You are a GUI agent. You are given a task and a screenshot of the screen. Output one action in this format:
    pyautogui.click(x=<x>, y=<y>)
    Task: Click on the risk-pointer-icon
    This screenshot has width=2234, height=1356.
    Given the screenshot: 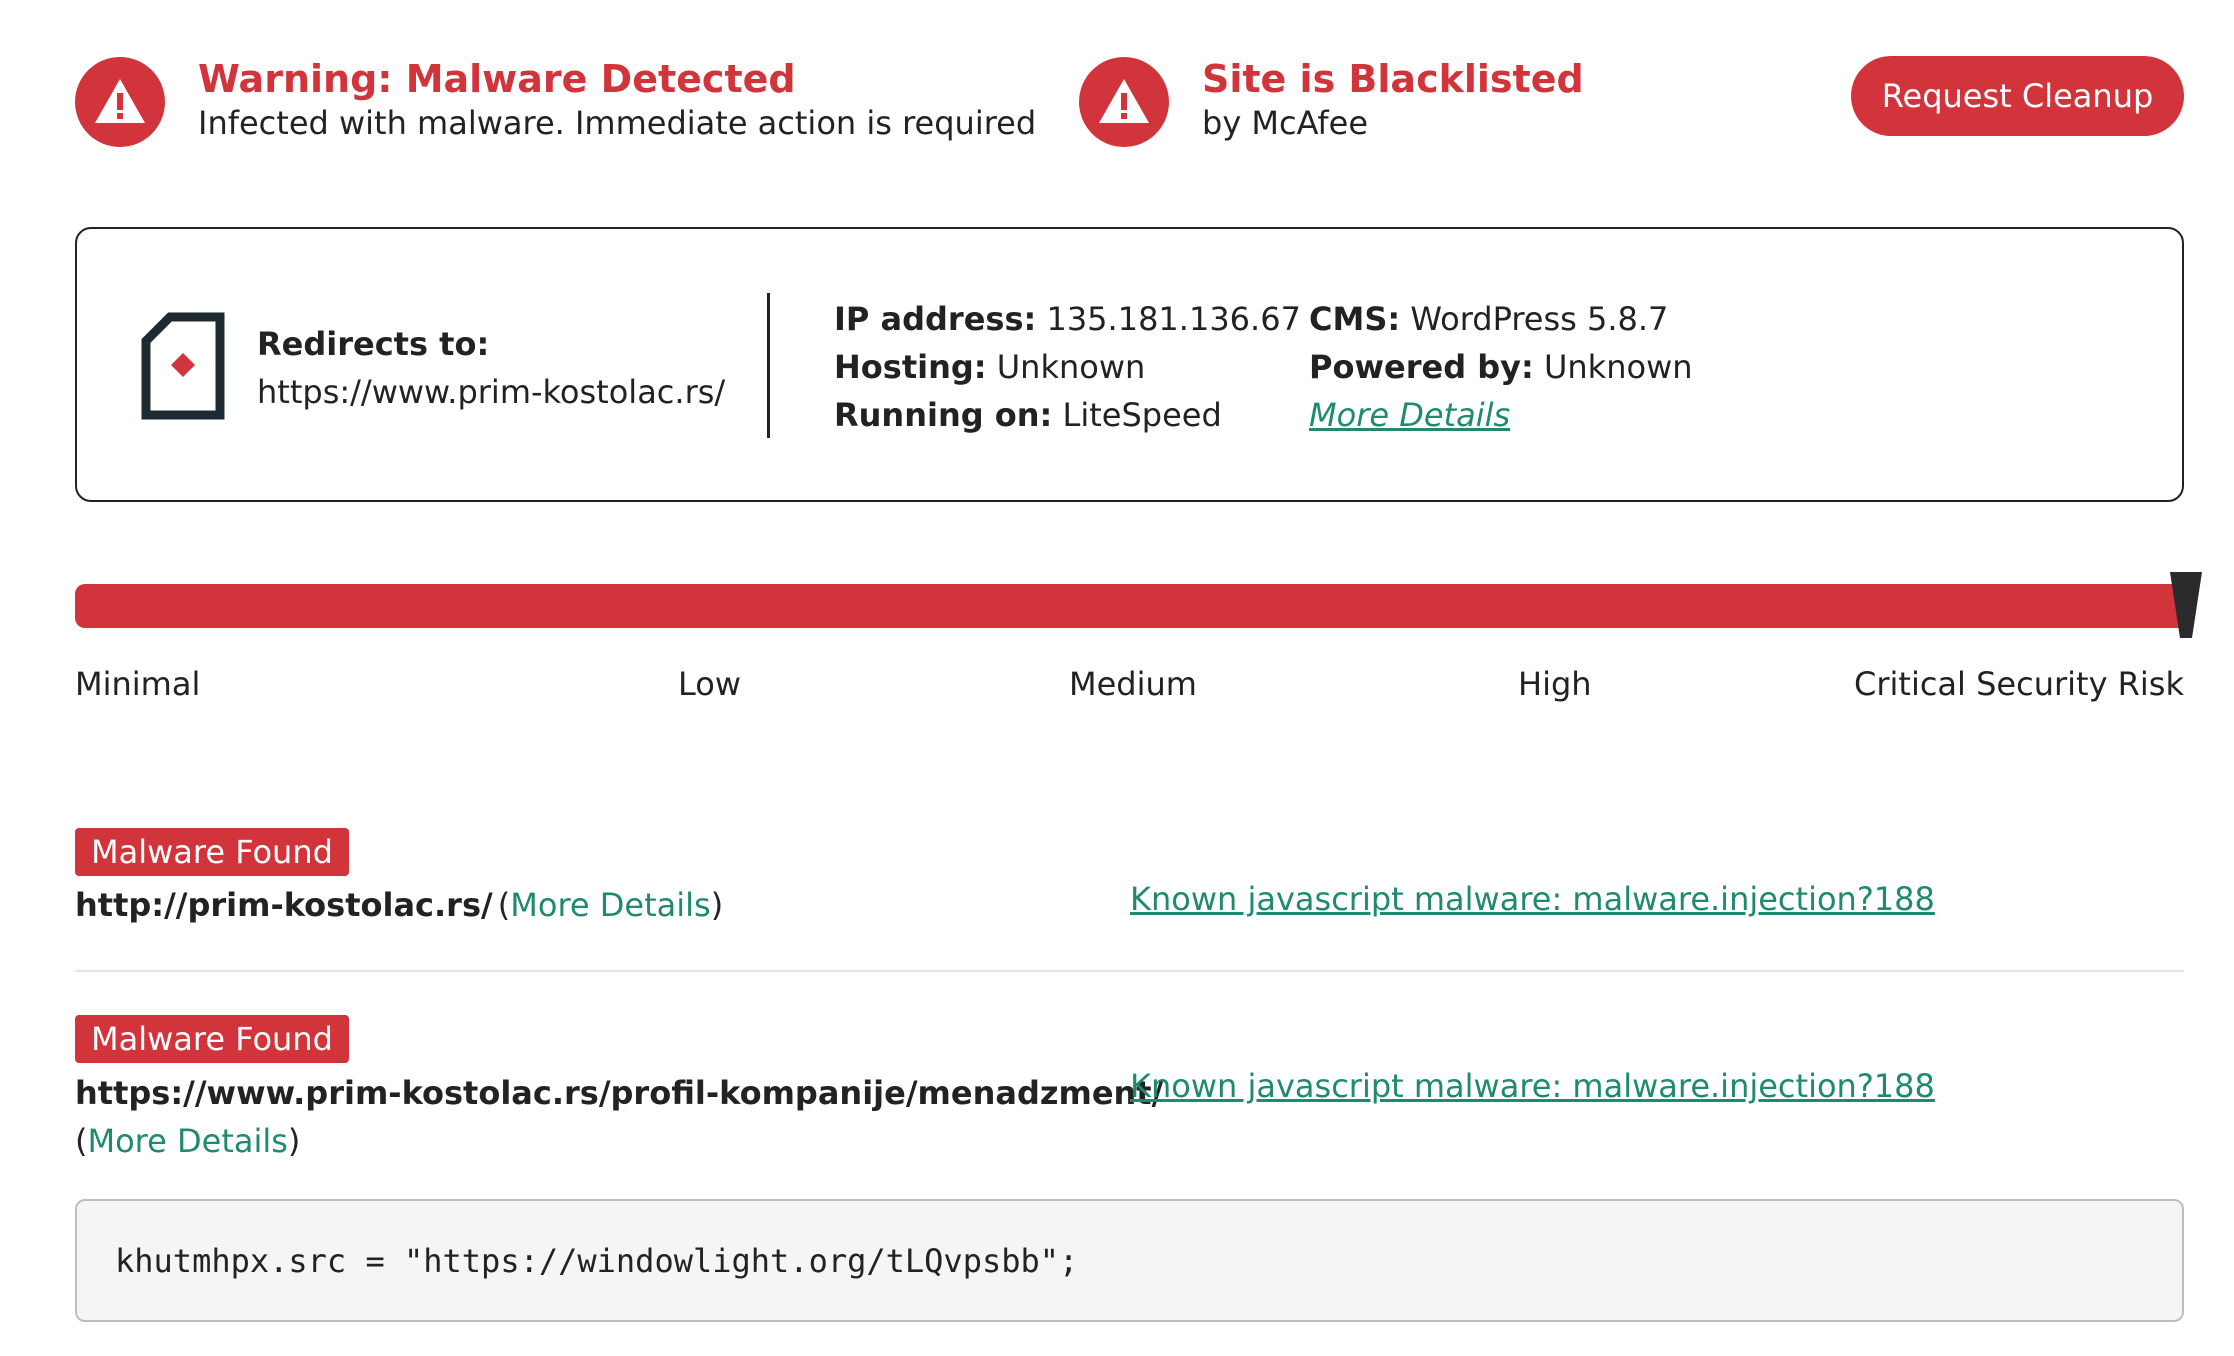 What is the action you would take?
    pyautogui.click(x=2186, y=605)
    